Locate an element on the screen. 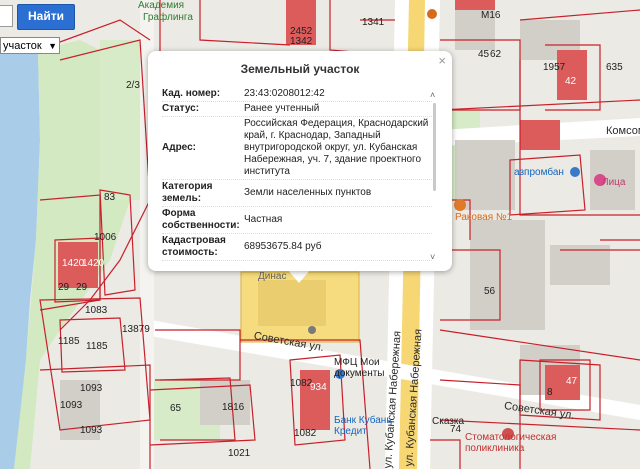  popup-title: Земельный участок is located at coordinates (300, 69).